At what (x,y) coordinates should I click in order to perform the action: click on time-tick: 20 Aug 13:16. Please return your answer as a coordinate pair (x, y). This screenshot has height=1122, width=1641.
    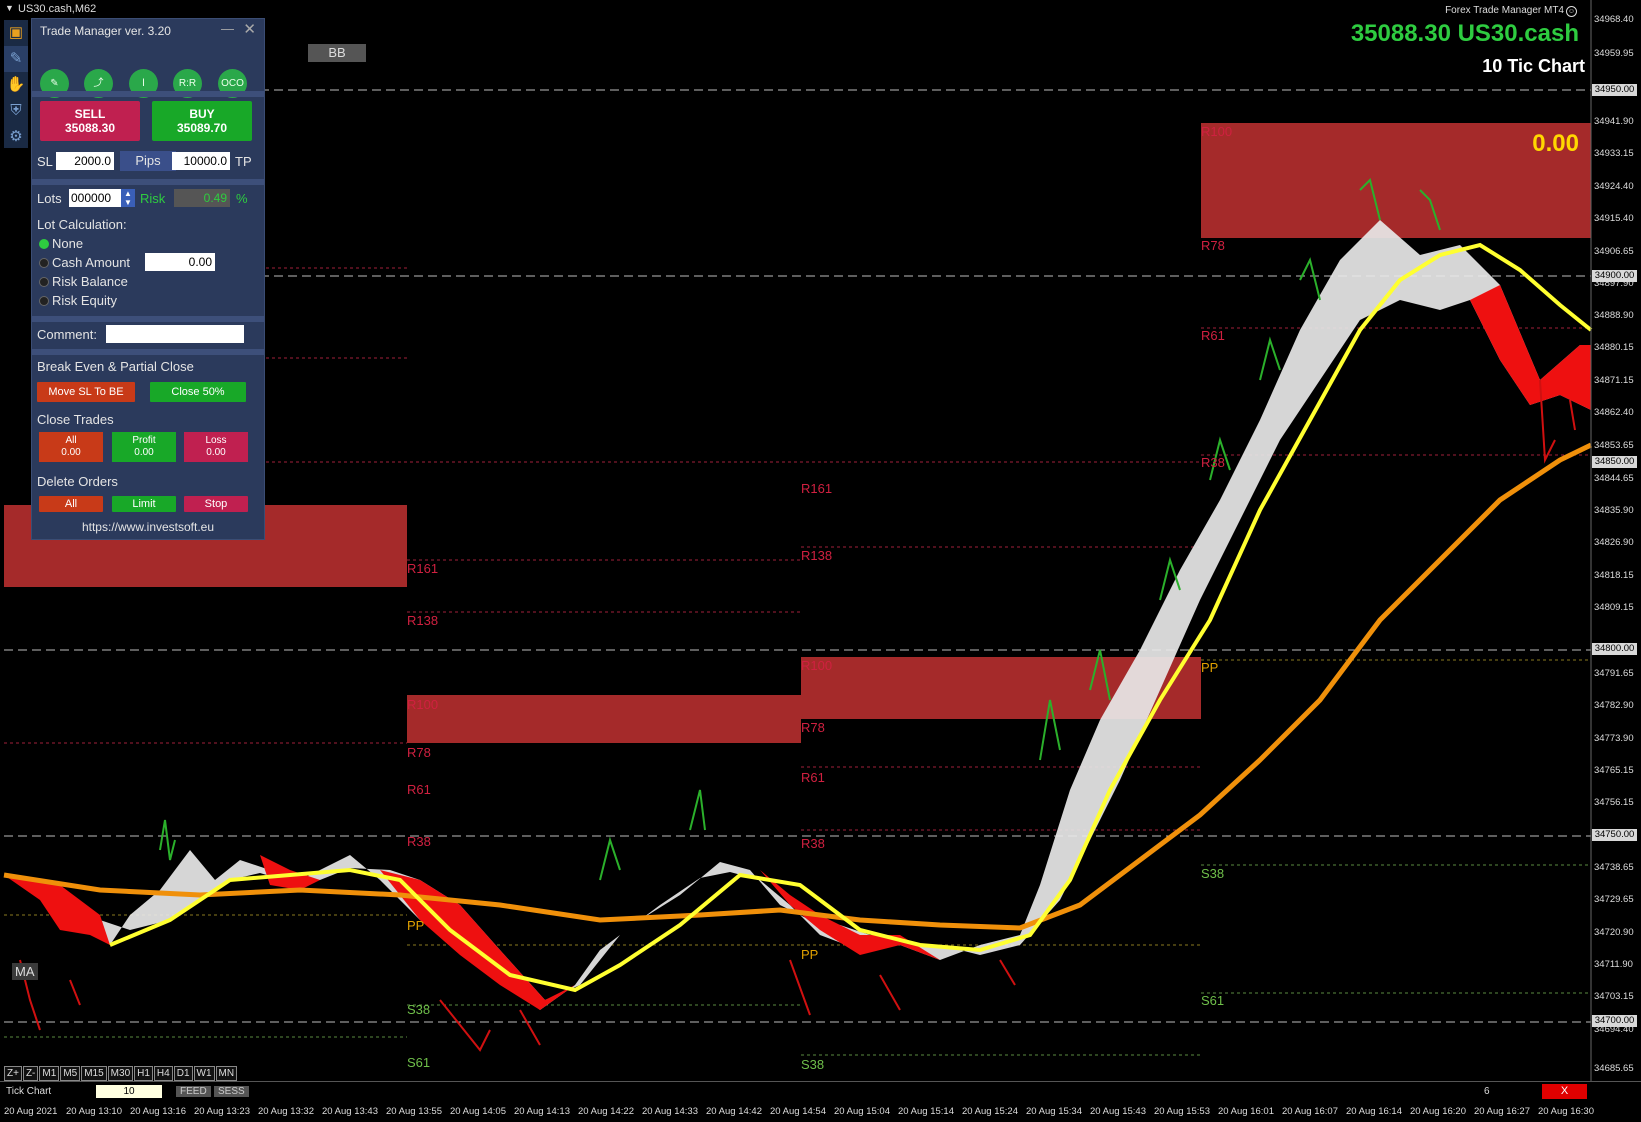
    Looking at the image, I should click on (158, 1111).